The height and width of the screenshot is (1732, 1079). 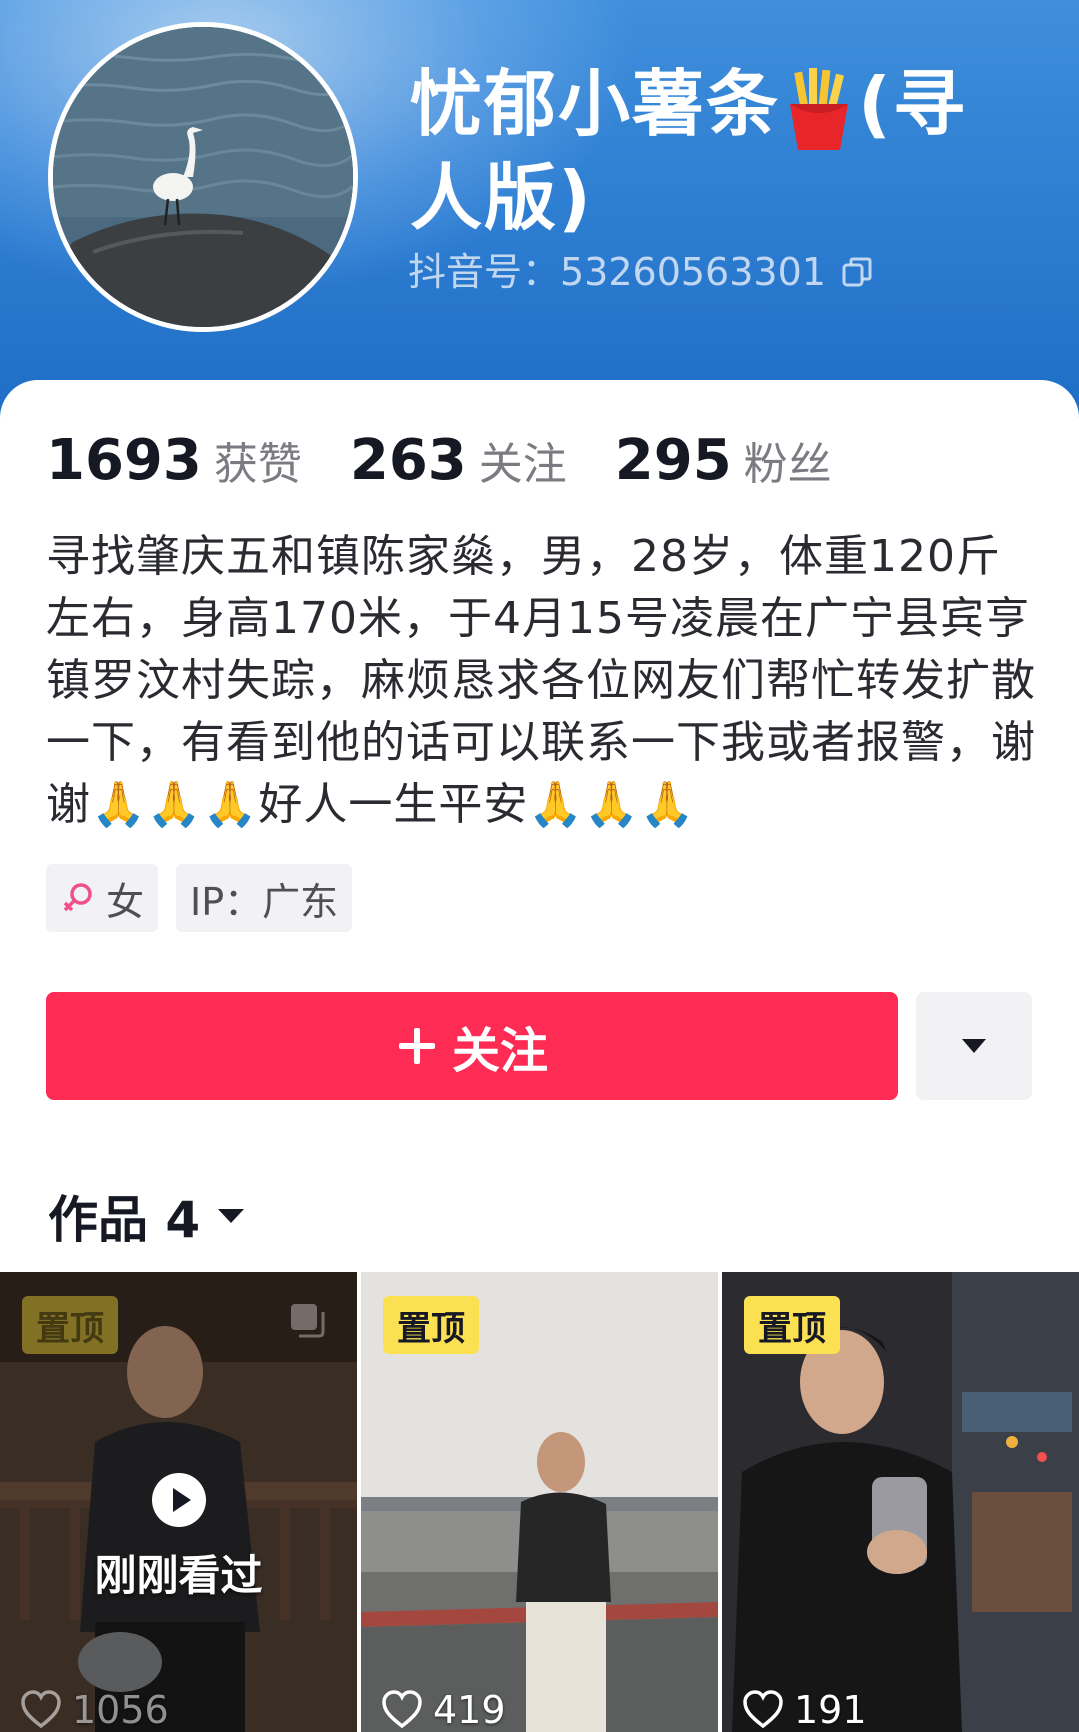 What do you see at coordinates (308, 1321) in the screenshot?
I see `multi-image-icon` at bounding box center [308, 1321].